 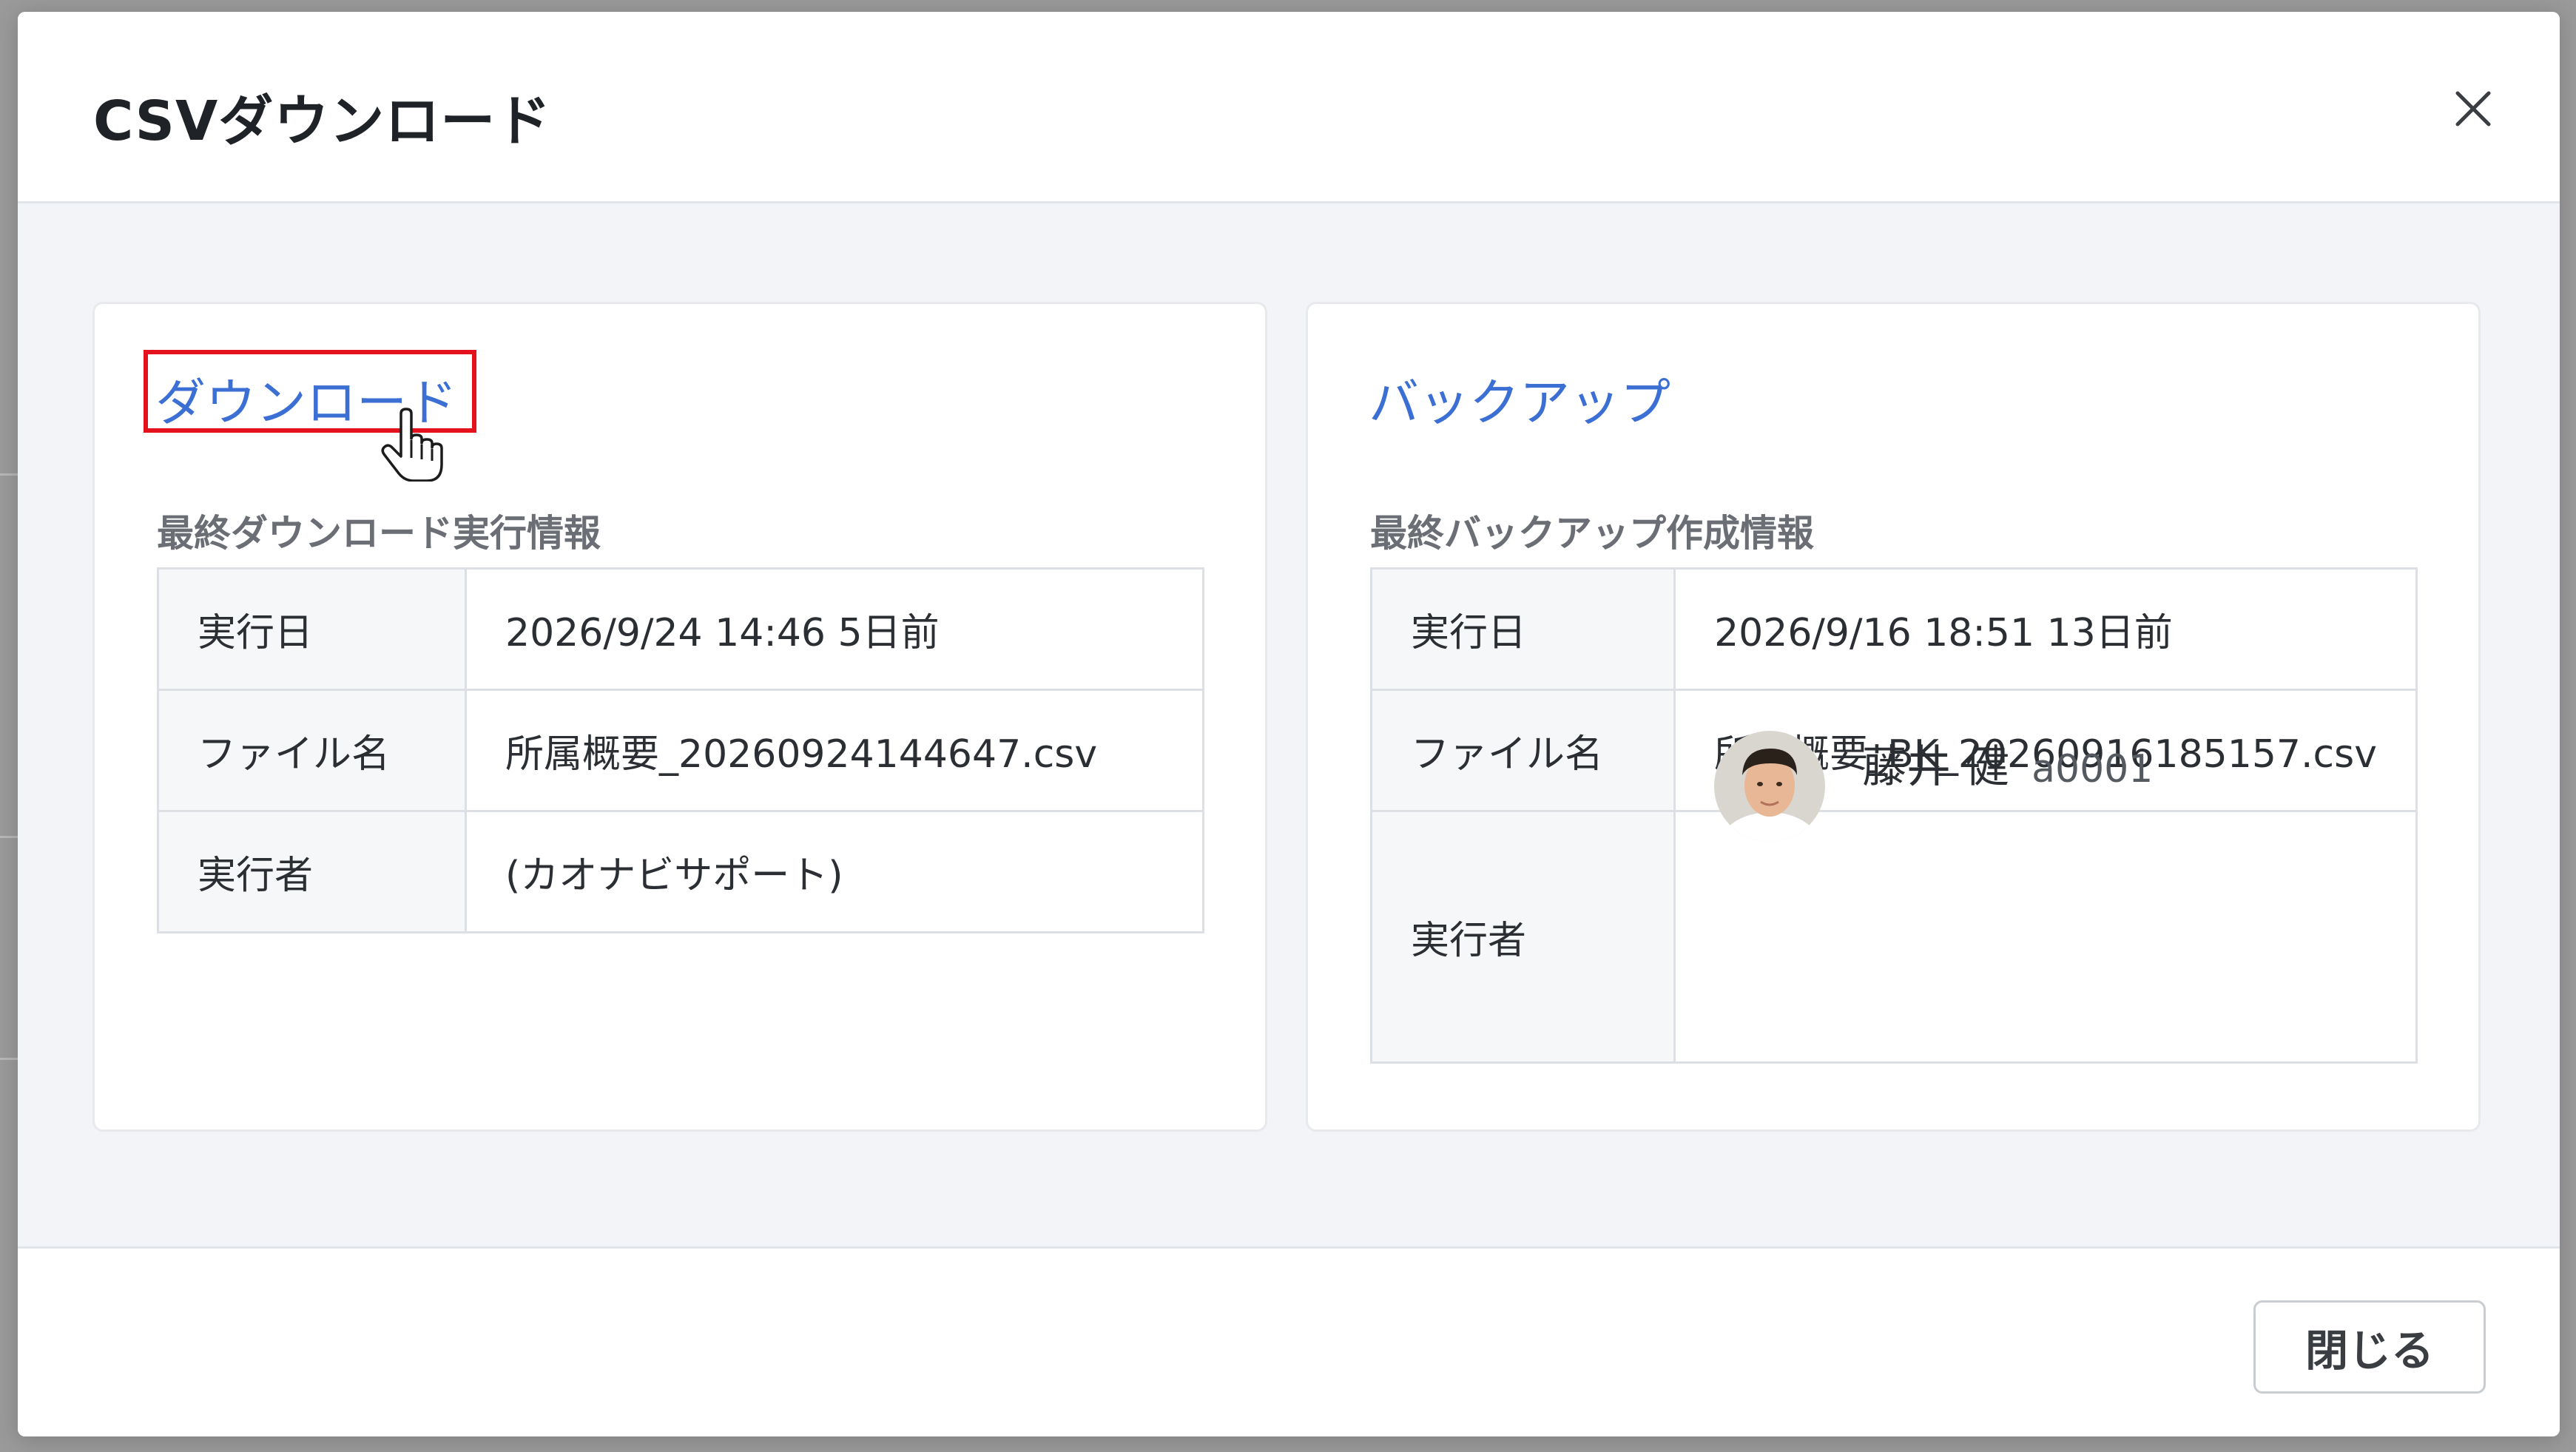 I want to click on table-row: ファイル名 所属概要_20260924144647.csv, so click(x=680, y=750).